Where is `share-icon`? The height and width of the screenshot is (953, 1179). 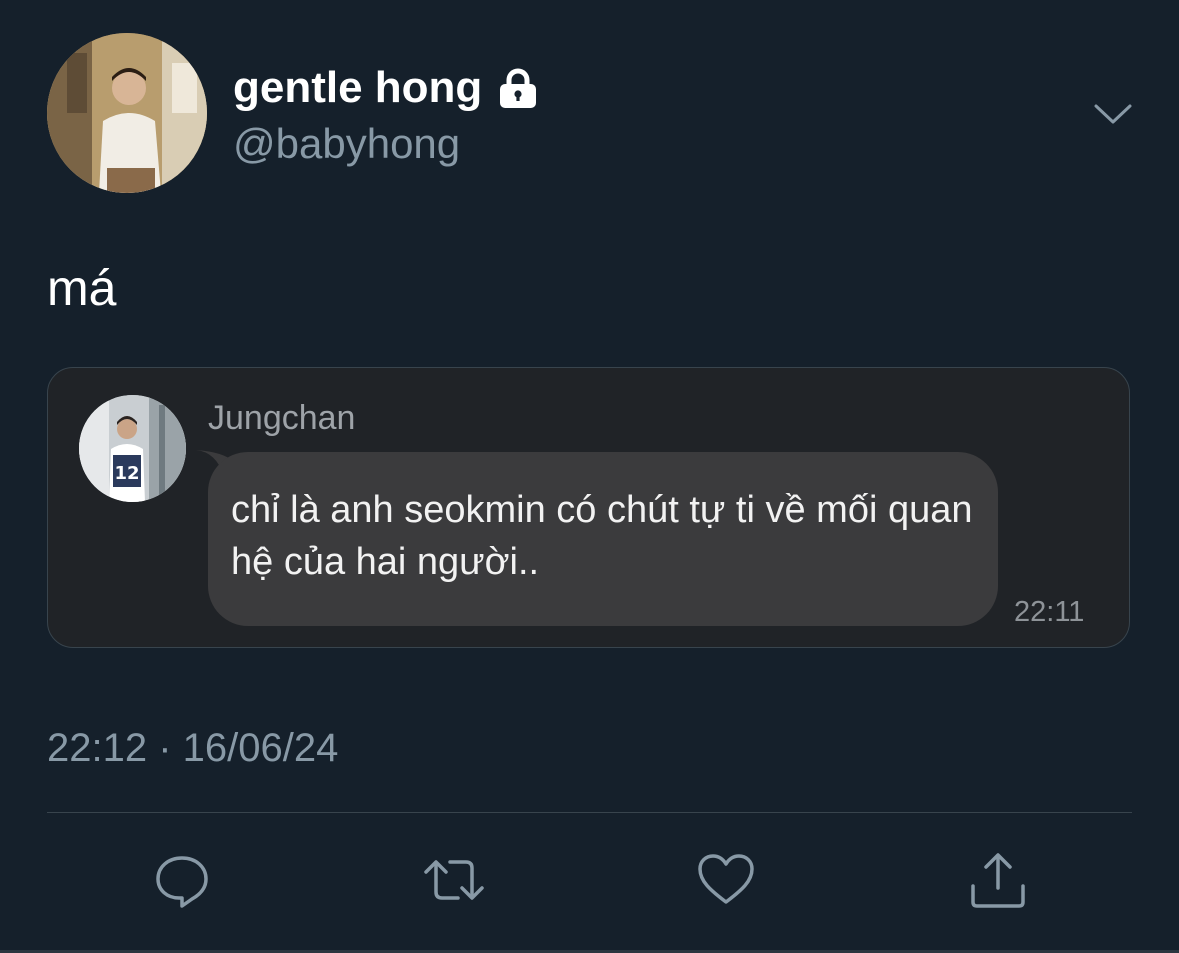
share-icon is located at coordinates (998, 880).